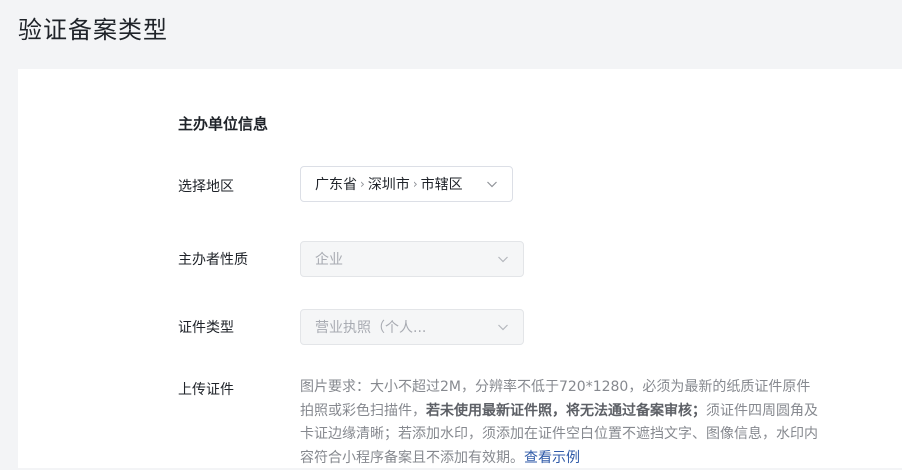  Describe the element at coordinates (206, 390) in the screenshot. I see `upload-certificate-label: 上传证件` at that location.